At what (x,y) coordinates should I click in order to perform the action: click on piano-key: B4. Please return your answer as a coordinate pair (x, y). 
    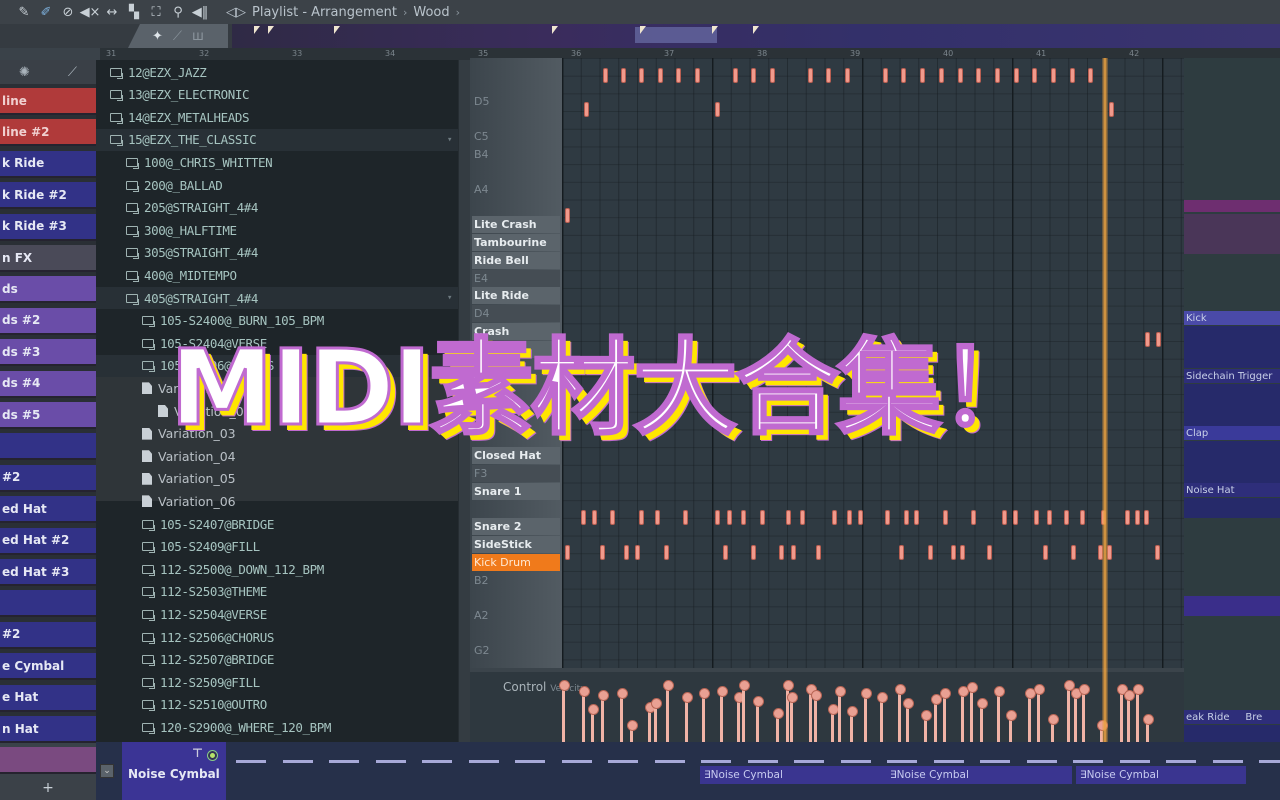
    Looking at the image, I should click on (516, 154).